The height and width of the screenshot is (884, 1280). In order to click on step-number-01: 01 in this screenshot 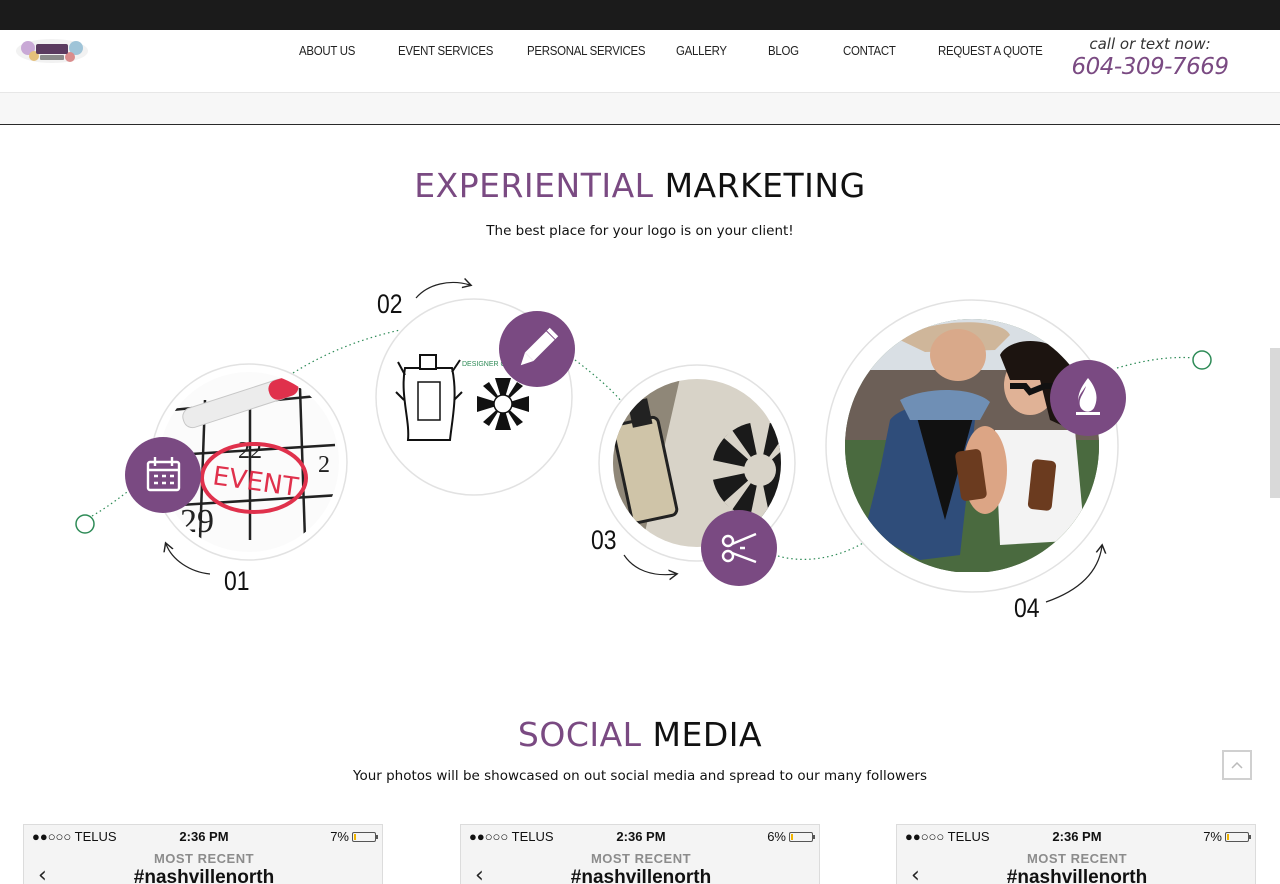, I will do `click(237, 581)`.